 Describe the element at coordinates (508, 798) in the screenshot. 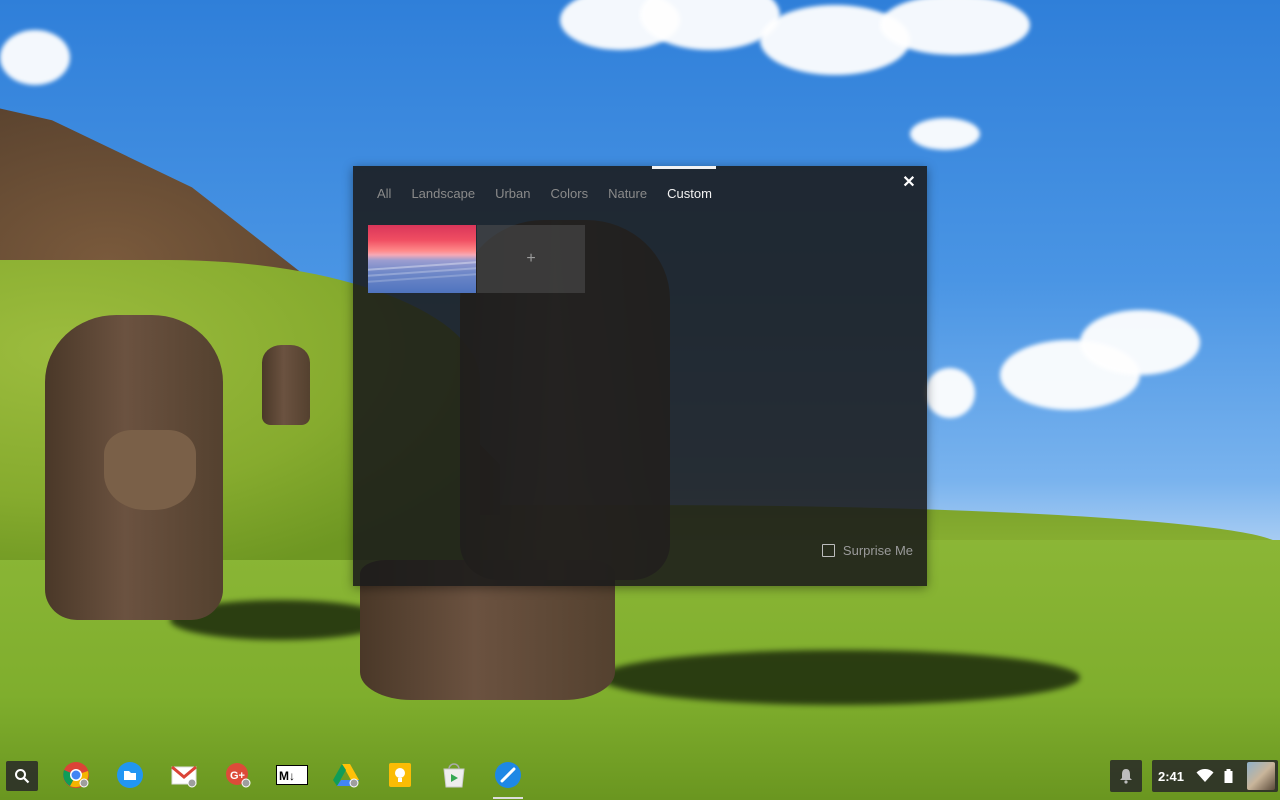

I see `active-app-indicator` at that location.